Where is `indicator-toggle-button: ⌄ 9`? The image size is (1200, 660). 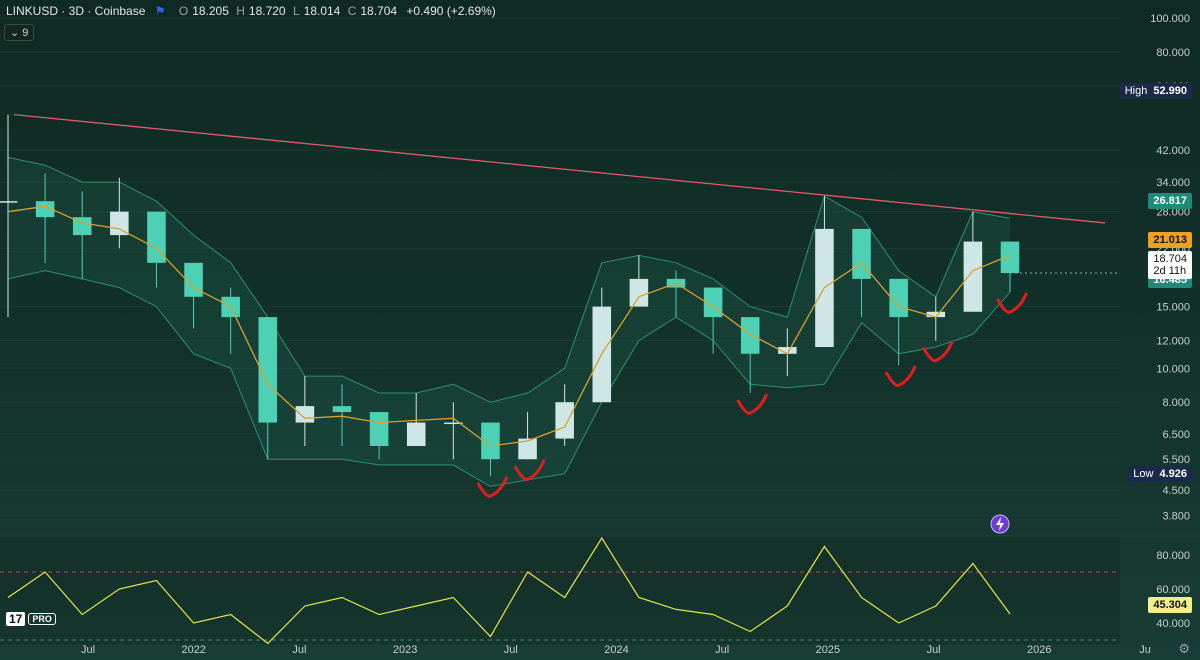
indicator-toggle-button: ⌄ 9 is located at coordinates (19, 32).